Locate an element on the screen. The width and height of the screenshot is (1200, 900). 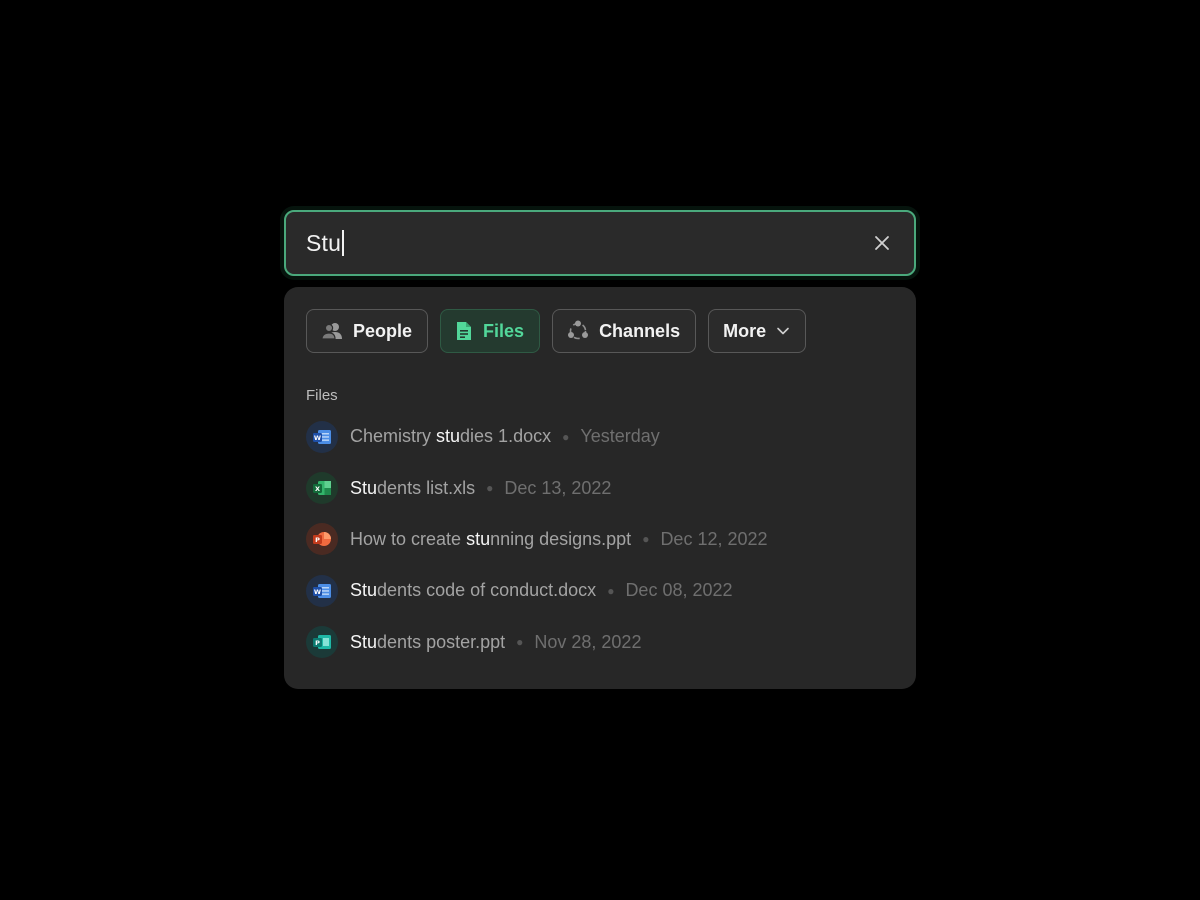
file-result-row: X Students list.xls ● Dec 13, 2022 is located at coordinates (600, 487).